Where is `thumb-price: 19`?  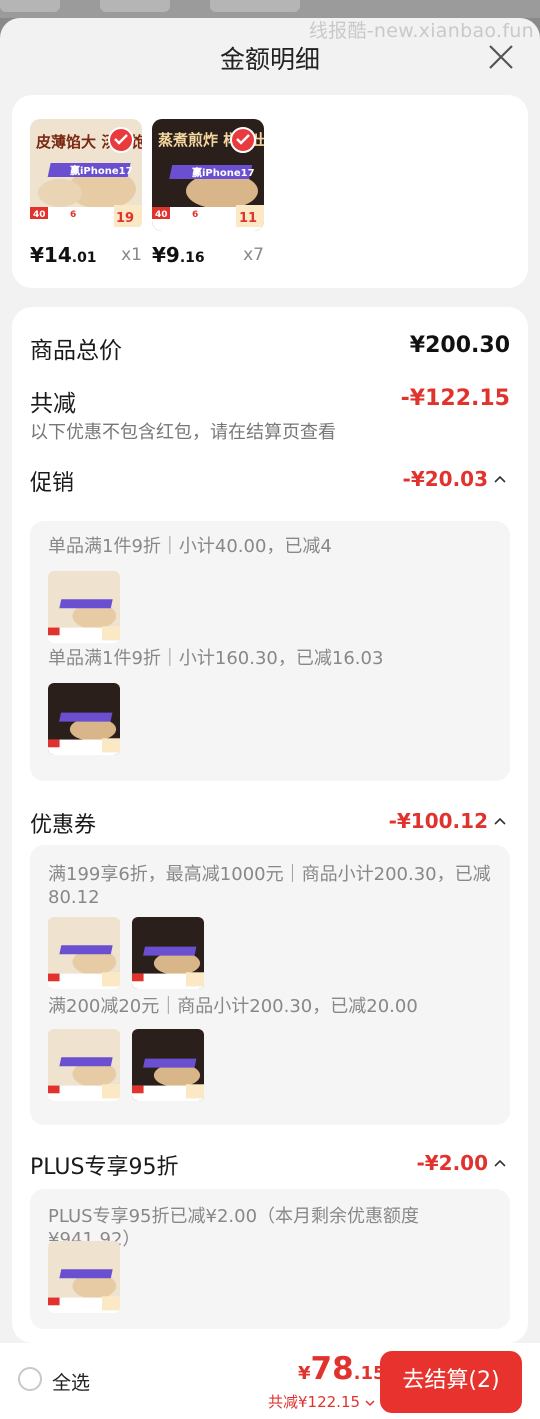
thumb-price: 19 is located at coordinates (125, 218).